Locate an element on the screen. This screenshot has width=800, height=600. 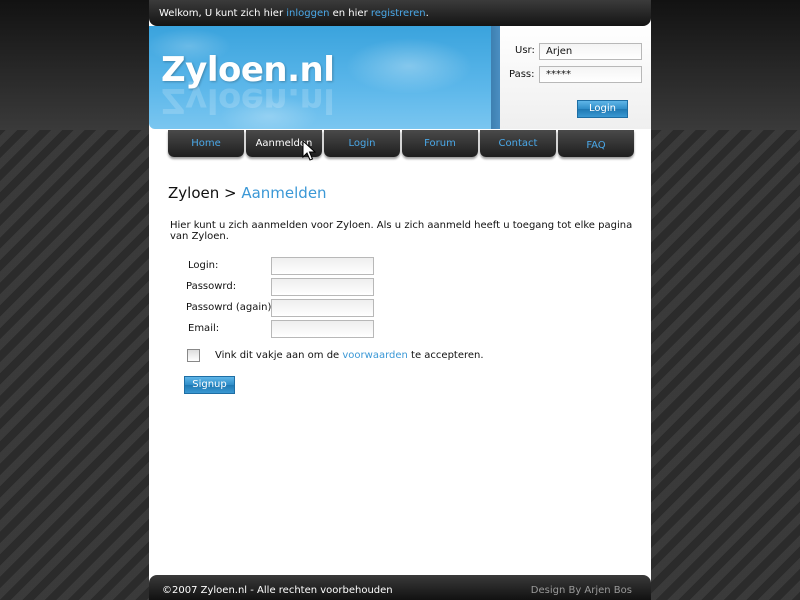
register-link: registreren is located at coordinates (398, 13).